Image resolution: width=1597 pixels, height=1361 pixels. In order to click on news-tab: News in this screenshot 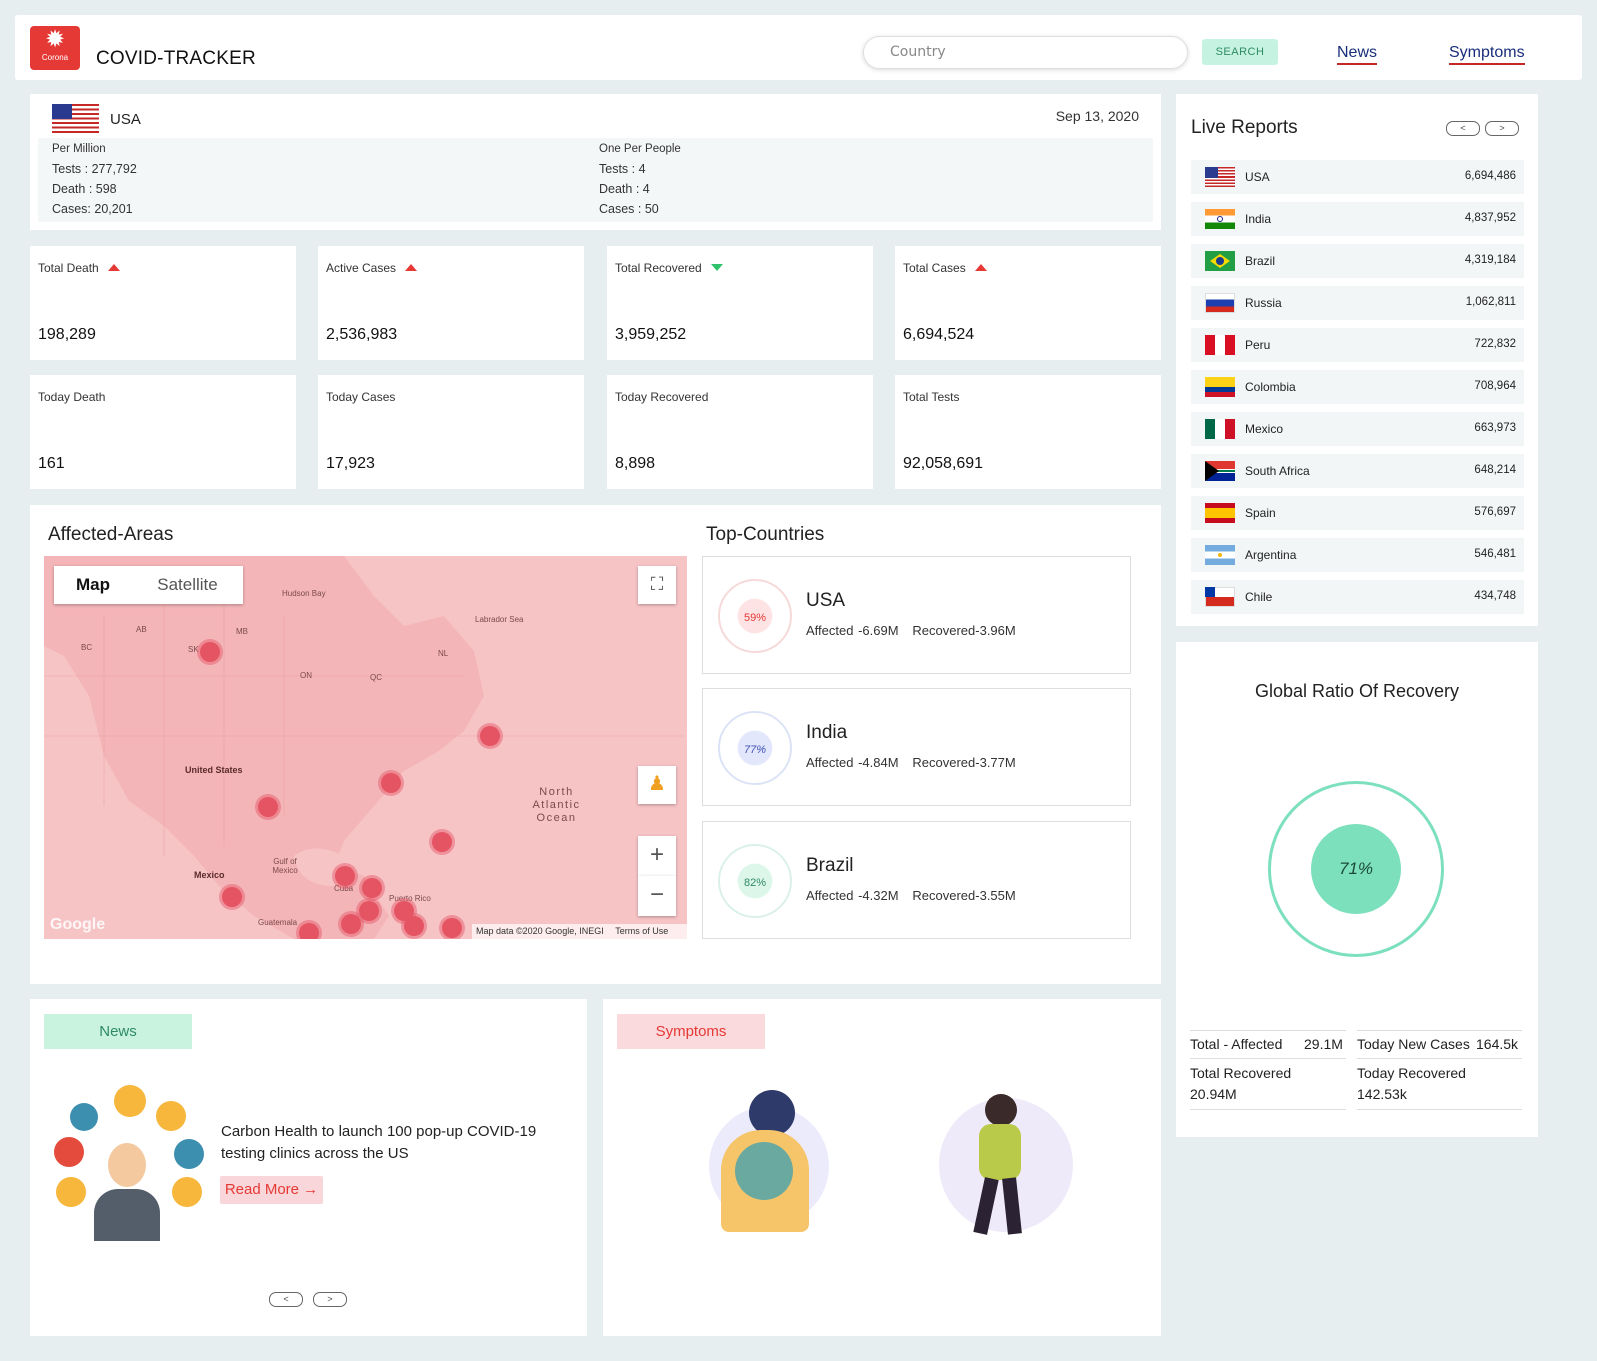, I will do `click(118, 1031)`.